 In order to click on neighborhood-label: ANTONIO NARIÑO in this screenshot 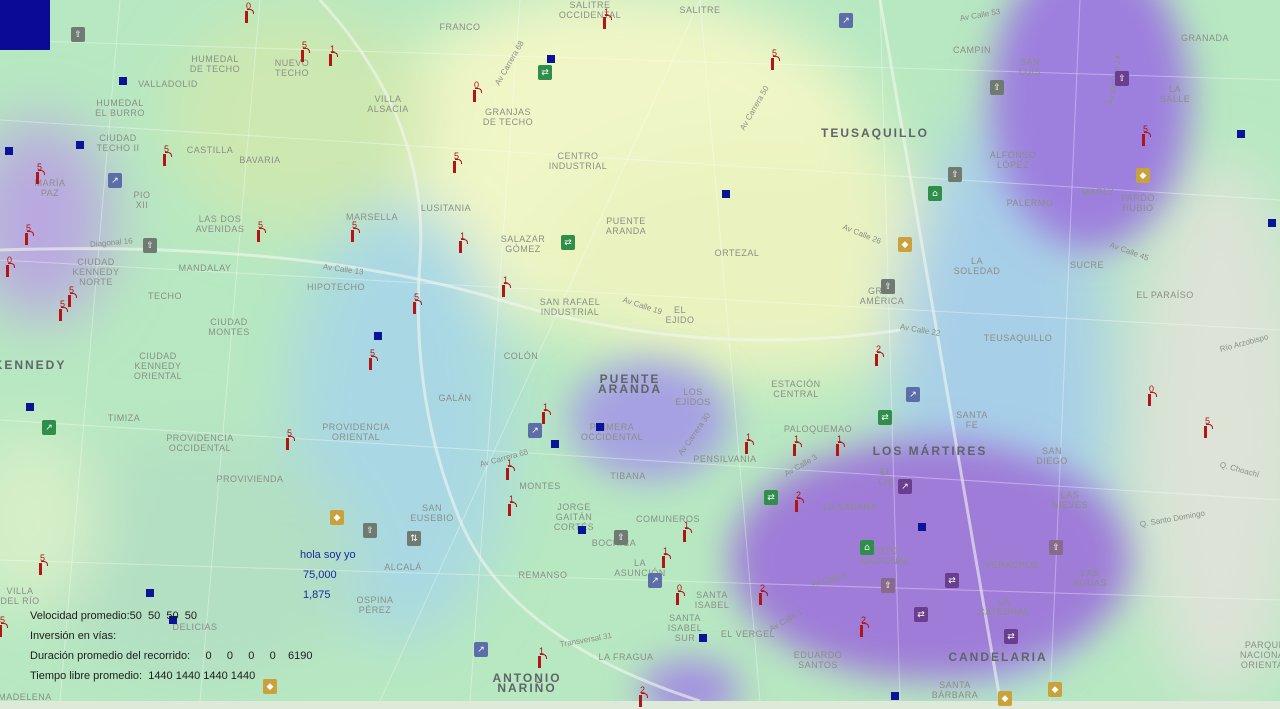, I will do `click(527, 683)`.